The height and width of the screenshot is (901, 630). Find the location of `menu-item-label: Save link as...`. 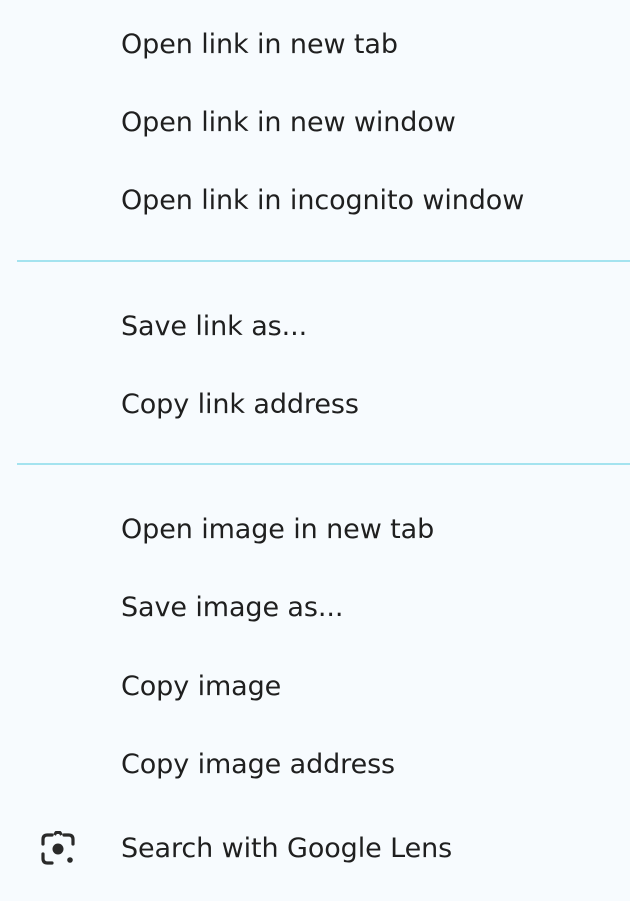

menu-item-label: Save link as... is located at coordinates (214, 326).